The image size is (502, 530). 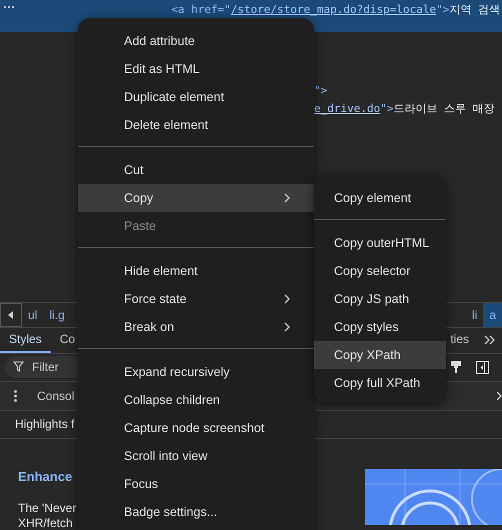 I want to click on menu-item: Collapse children, so click(x=196, y=400).